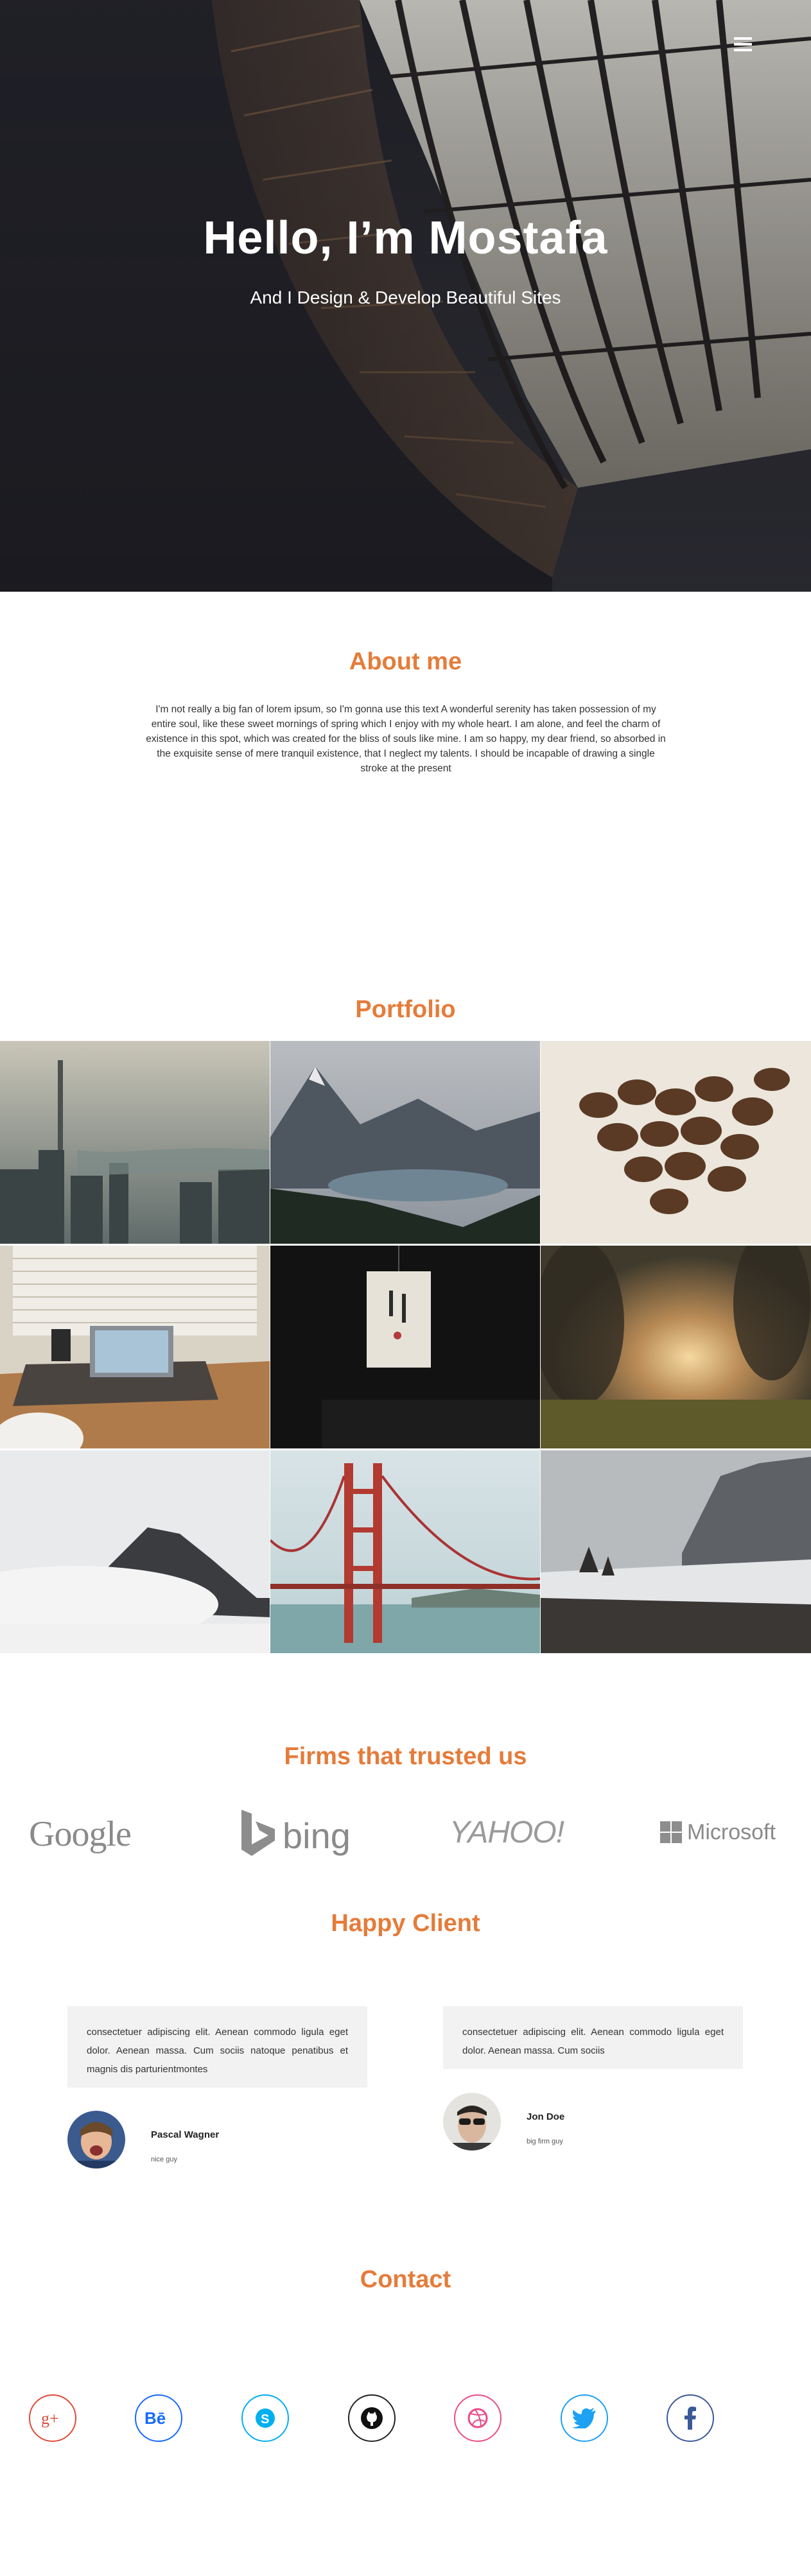 This screenshot has width=811, height=2576. Describe the element at coordinates (135, 1142) in the screenshot. I see `portfolio-item-city-skyline` at that location.